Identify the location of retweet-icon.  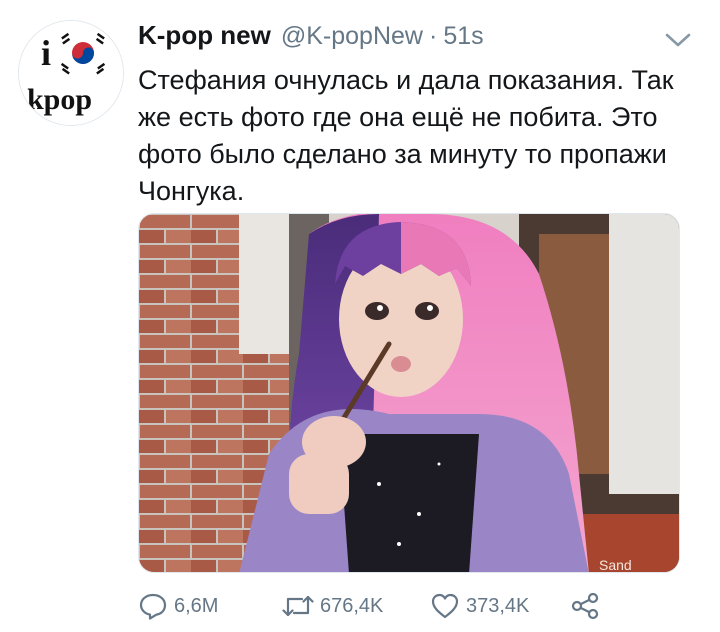
(298, 606).